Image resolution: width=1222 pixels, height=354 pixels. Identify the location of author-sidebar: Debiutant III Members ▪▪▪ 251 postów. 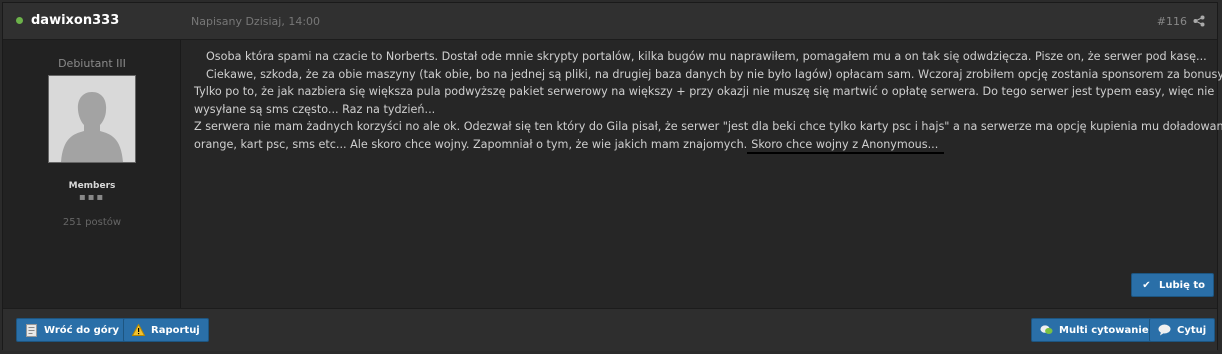
(92, 174).